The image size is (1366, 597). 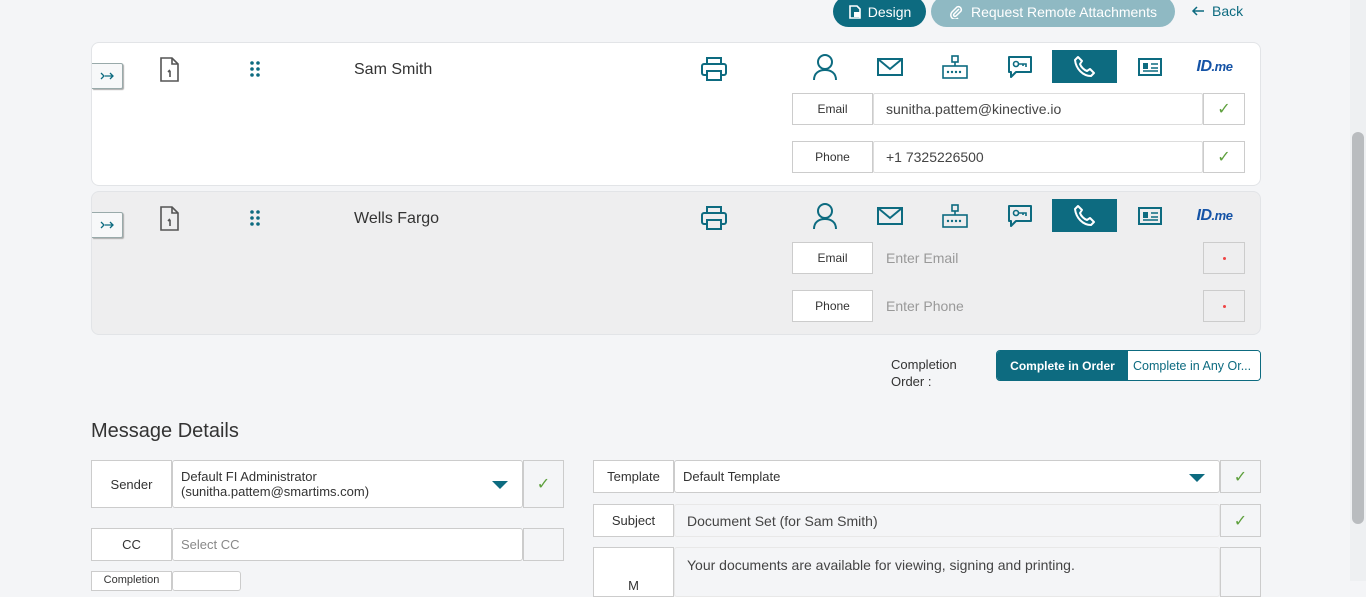 I want to click on email-required-indicator, so click(x=1224, y=258).